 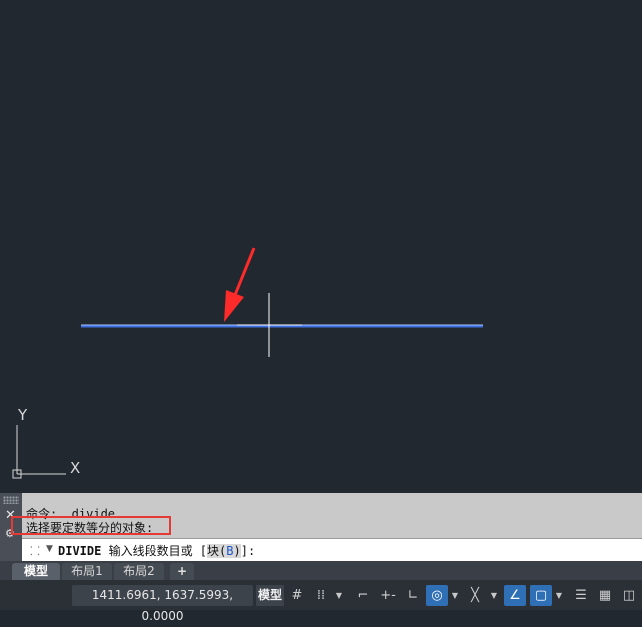 What do you see at coordinates (388, 595) in the screenshot?
I see `dynamic-input-icon: +-` at bounding box center [388, 595].